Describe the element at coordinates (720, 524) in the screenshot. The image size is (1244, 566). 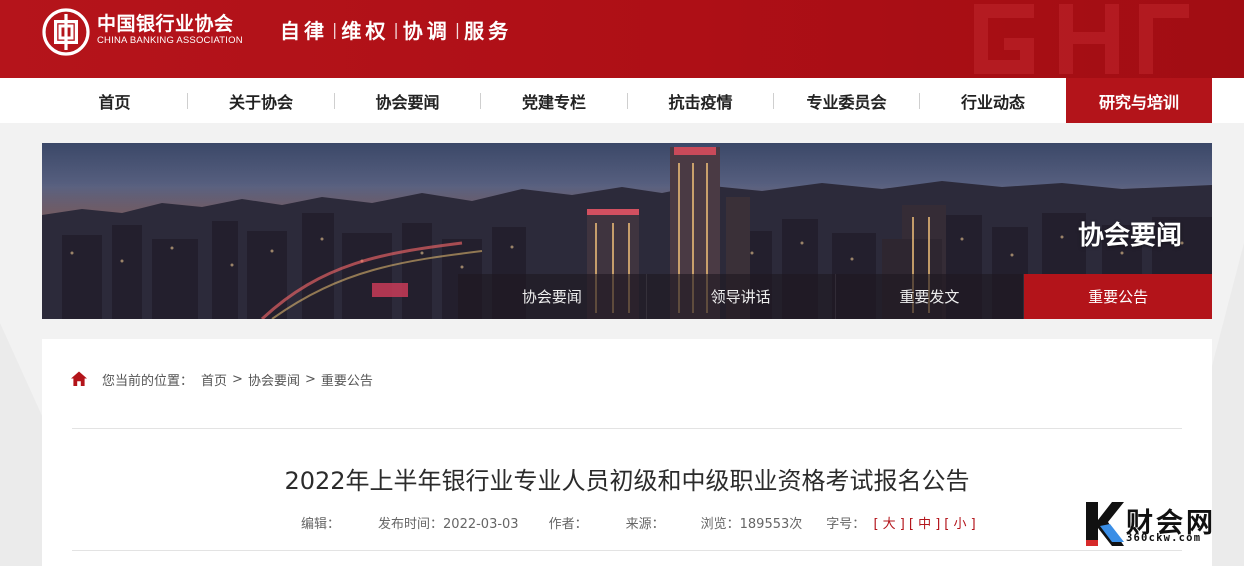
I see `meta-views-label: 浏览：` at that location.